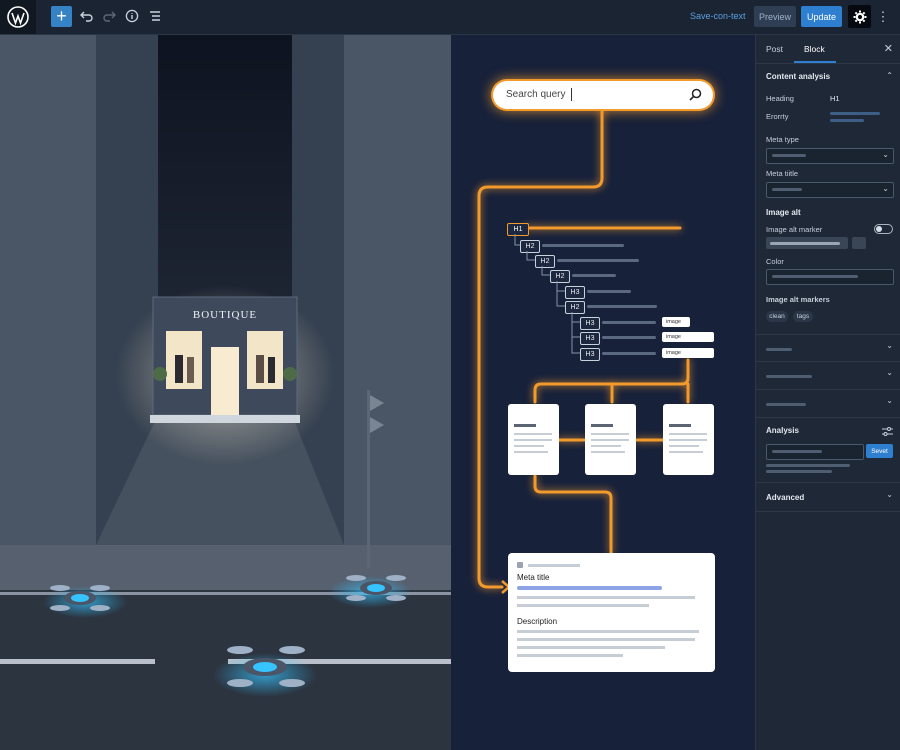 The image size is (900, 750). I want to click on meta-title-label: Meta title, so click(533, 577).